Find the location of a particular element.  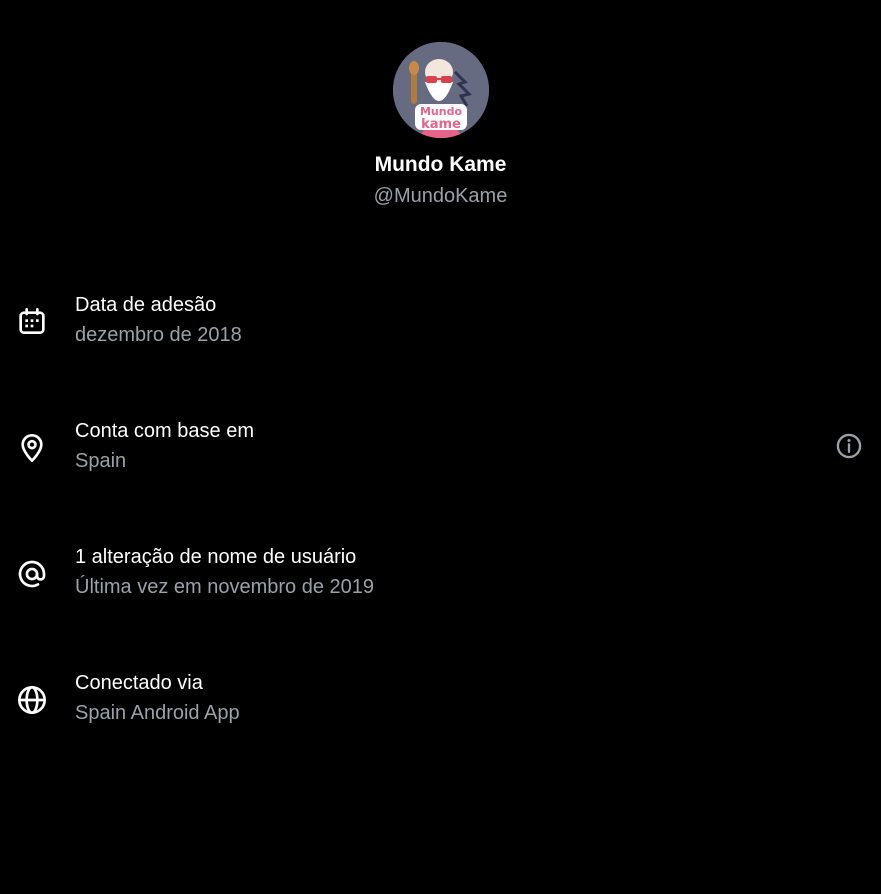

at-sign-icon is located at coordinates (32, 574).